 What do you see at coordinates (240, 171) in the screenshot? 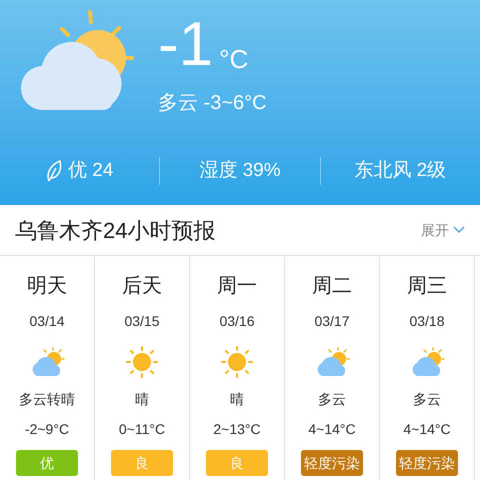
I see `weather-stat: 湿度 39%` at bounding box center [240, 171].